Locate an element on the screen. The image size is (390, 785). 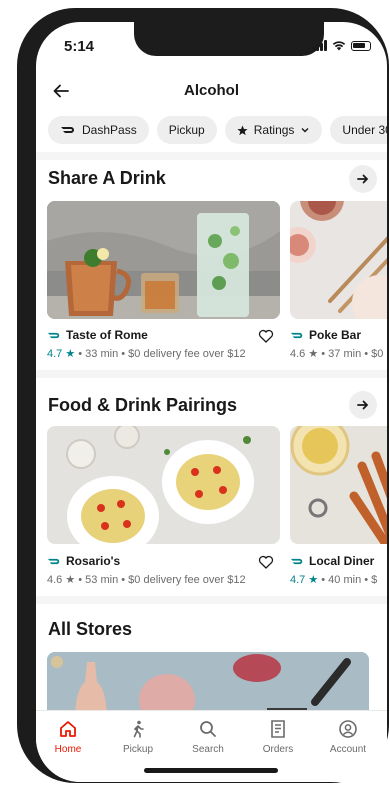
tab-label: Search is located at coordinates (208, 749).